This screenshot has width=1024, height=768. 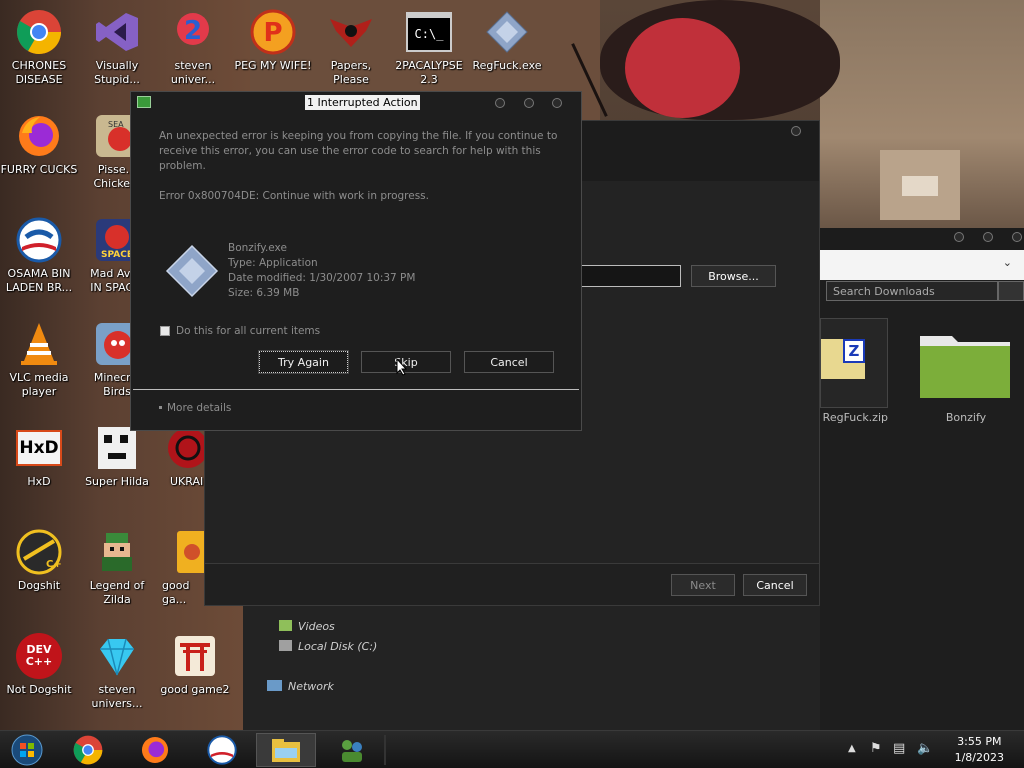 What do you see at coordinates (854, 351) in the screenshot?
I see `zip-badge: Z` at bounding box center [854, 351].